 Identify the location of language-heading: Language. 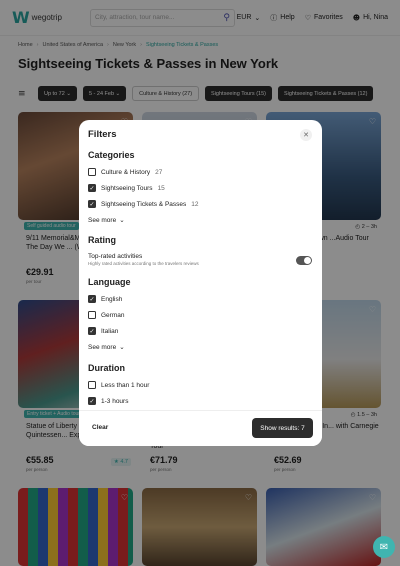
(109, 282).